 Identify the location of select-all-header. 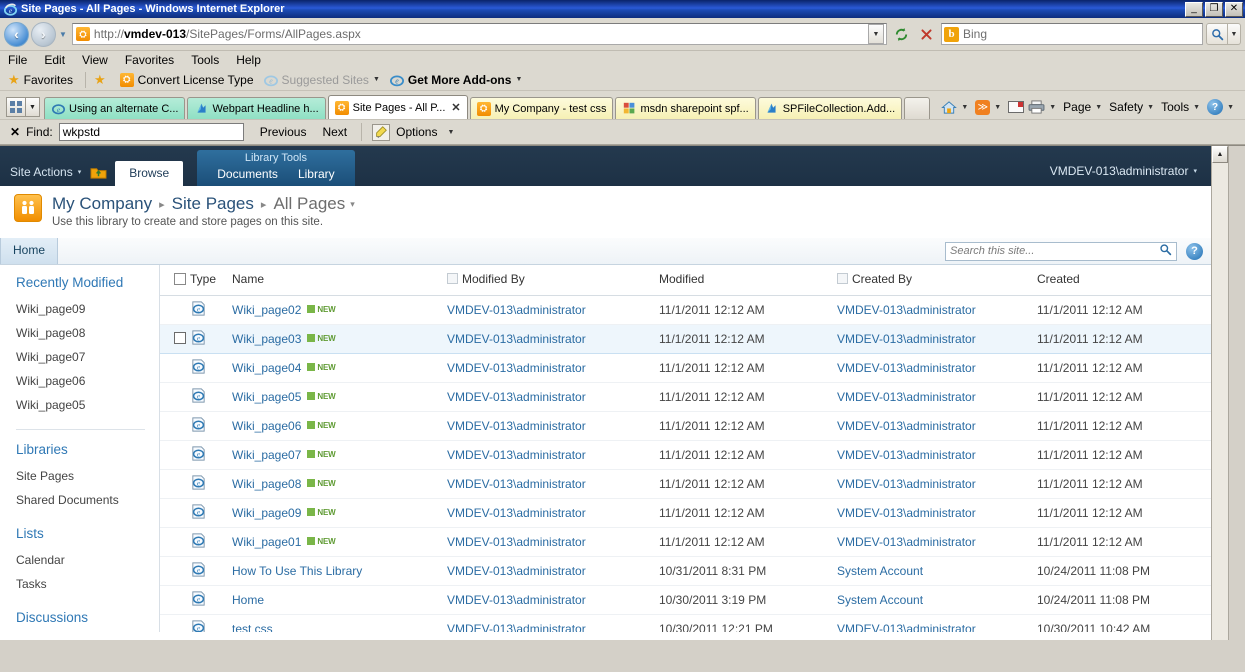
(175, 280).